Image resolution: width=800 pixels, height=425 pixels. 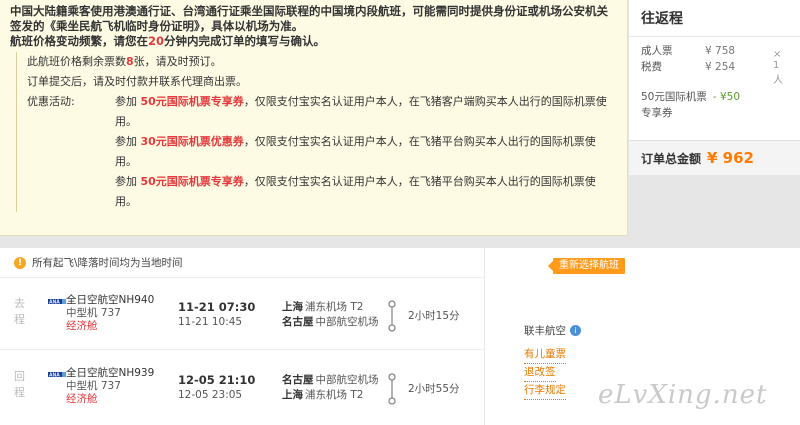 I want to click on info-icon: !, so click(x=20, y=262).